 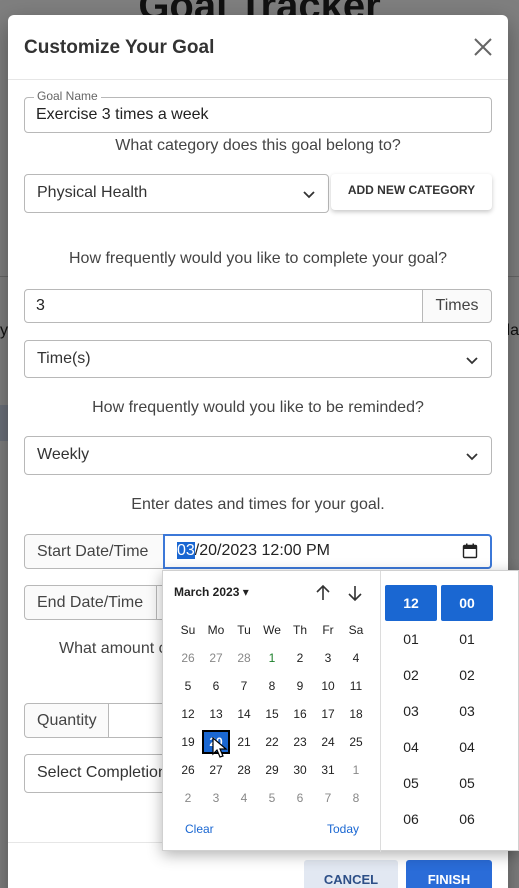 I want to click on minute-selected: 00, so click(x=467, y=603).